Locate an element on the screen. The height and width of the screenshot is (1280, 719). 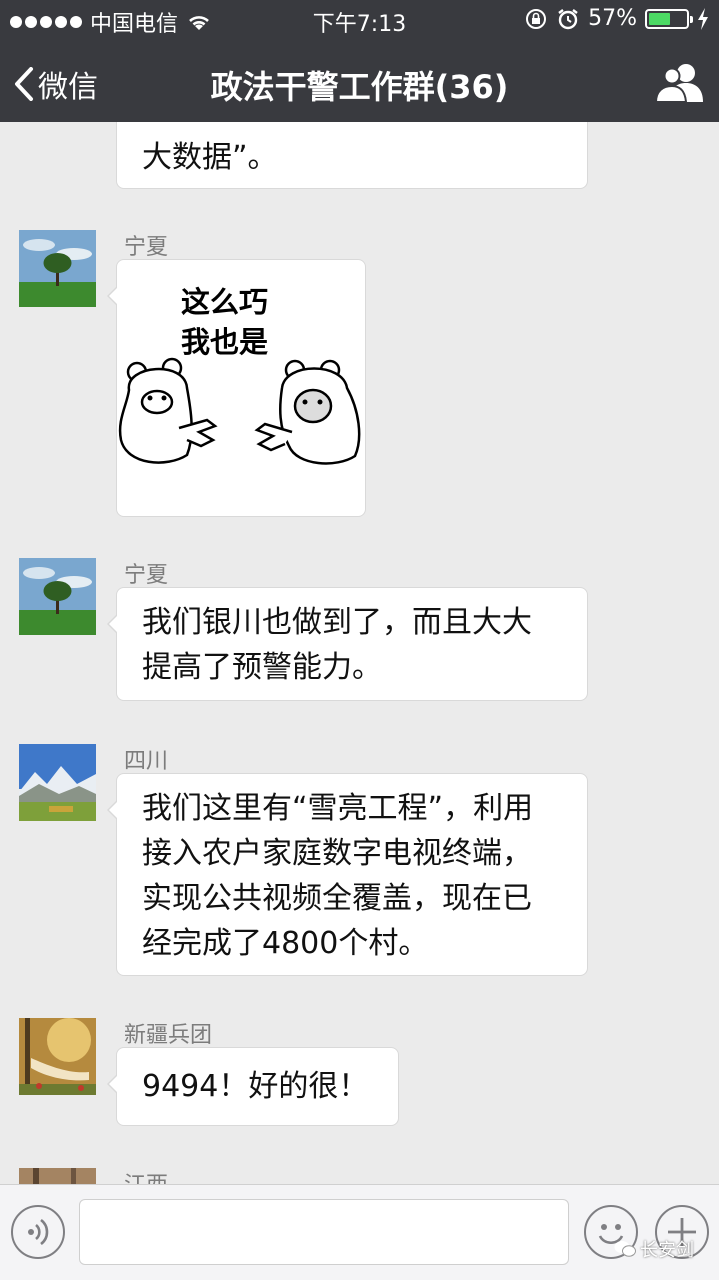
message-bubble: 大数据”。 is located at coordinates (352, 155).